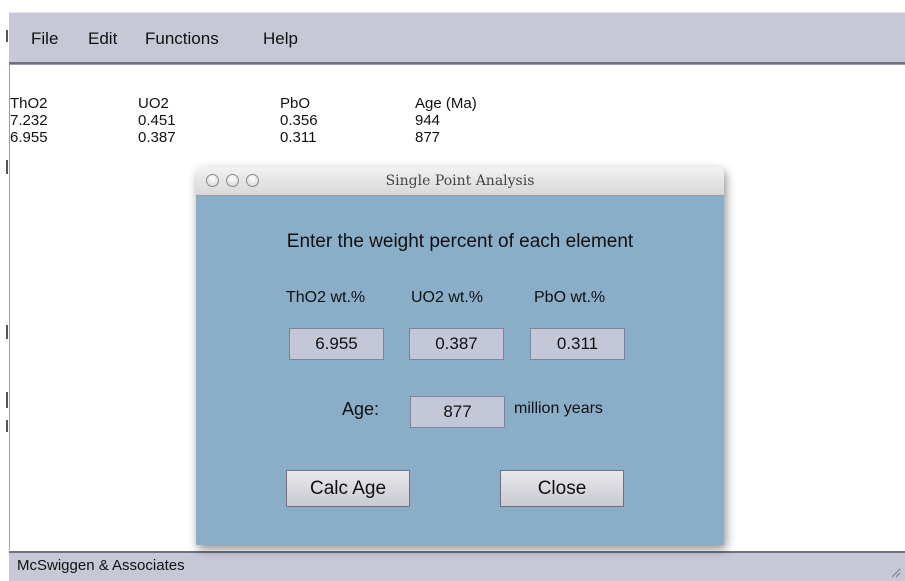 This screenshot has height=581, width=905. I want to click on header-pbo: PbO, so click(295, 103).